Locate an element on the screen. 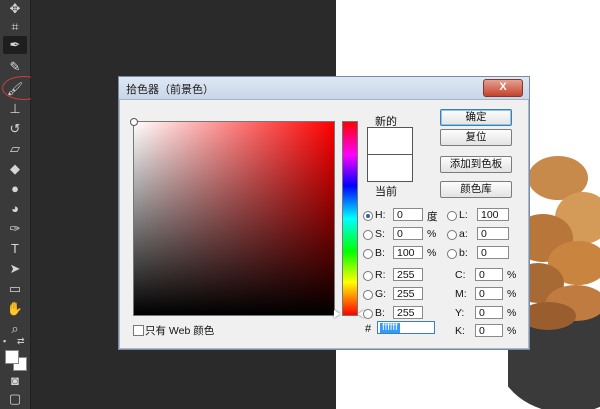  rgb-r-row: R: 255 is located at coordinates (403, 275).